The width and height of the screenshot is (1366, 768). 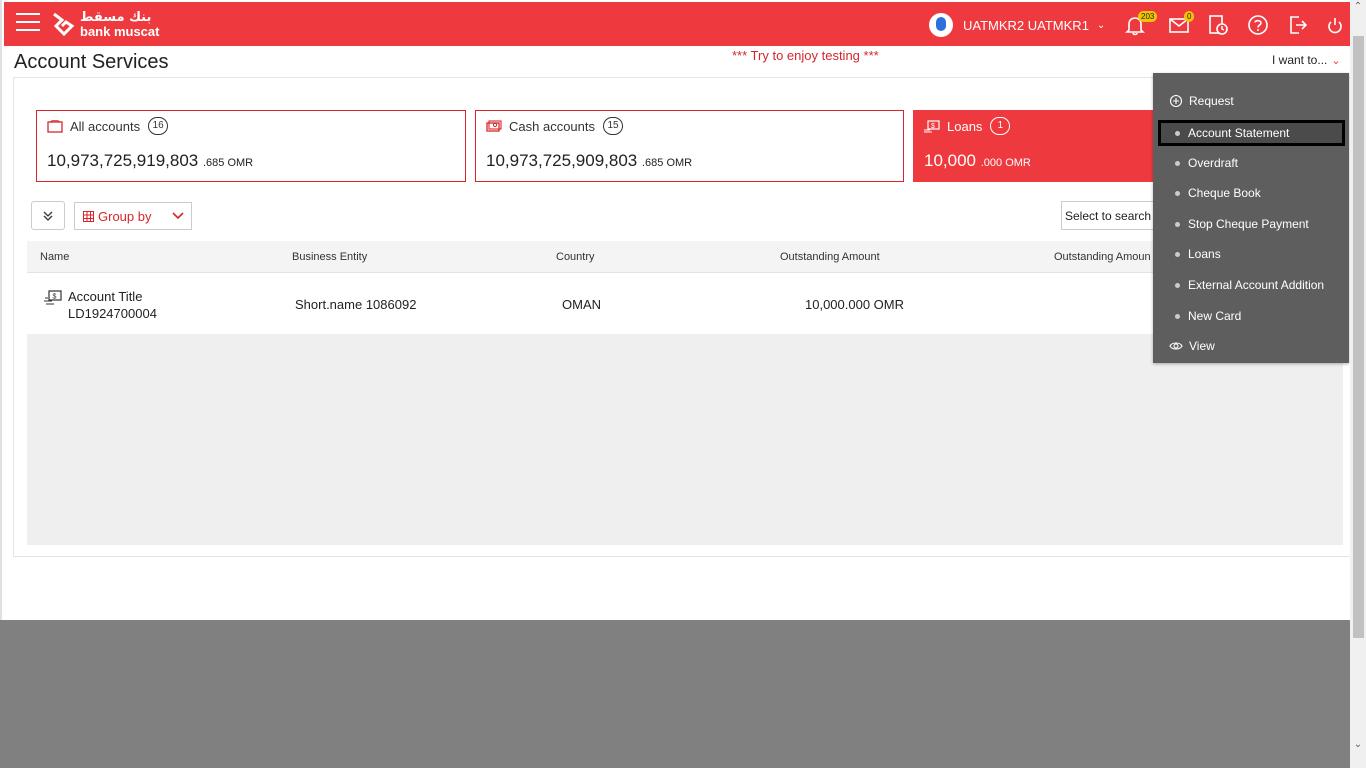 I want to click on group-by-label: Group by, so click(x=125, y=216).